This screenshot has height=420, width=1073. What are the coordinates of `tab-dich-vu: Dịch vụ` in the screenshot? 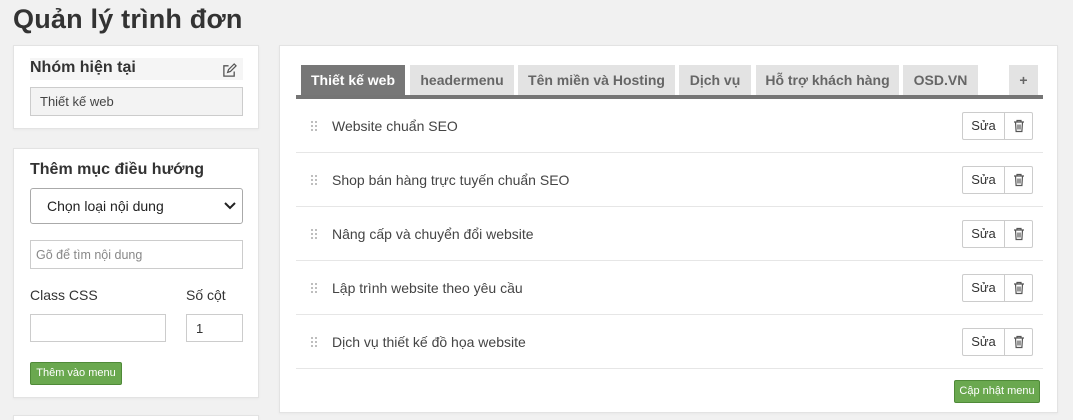 It's located at (715, 80).